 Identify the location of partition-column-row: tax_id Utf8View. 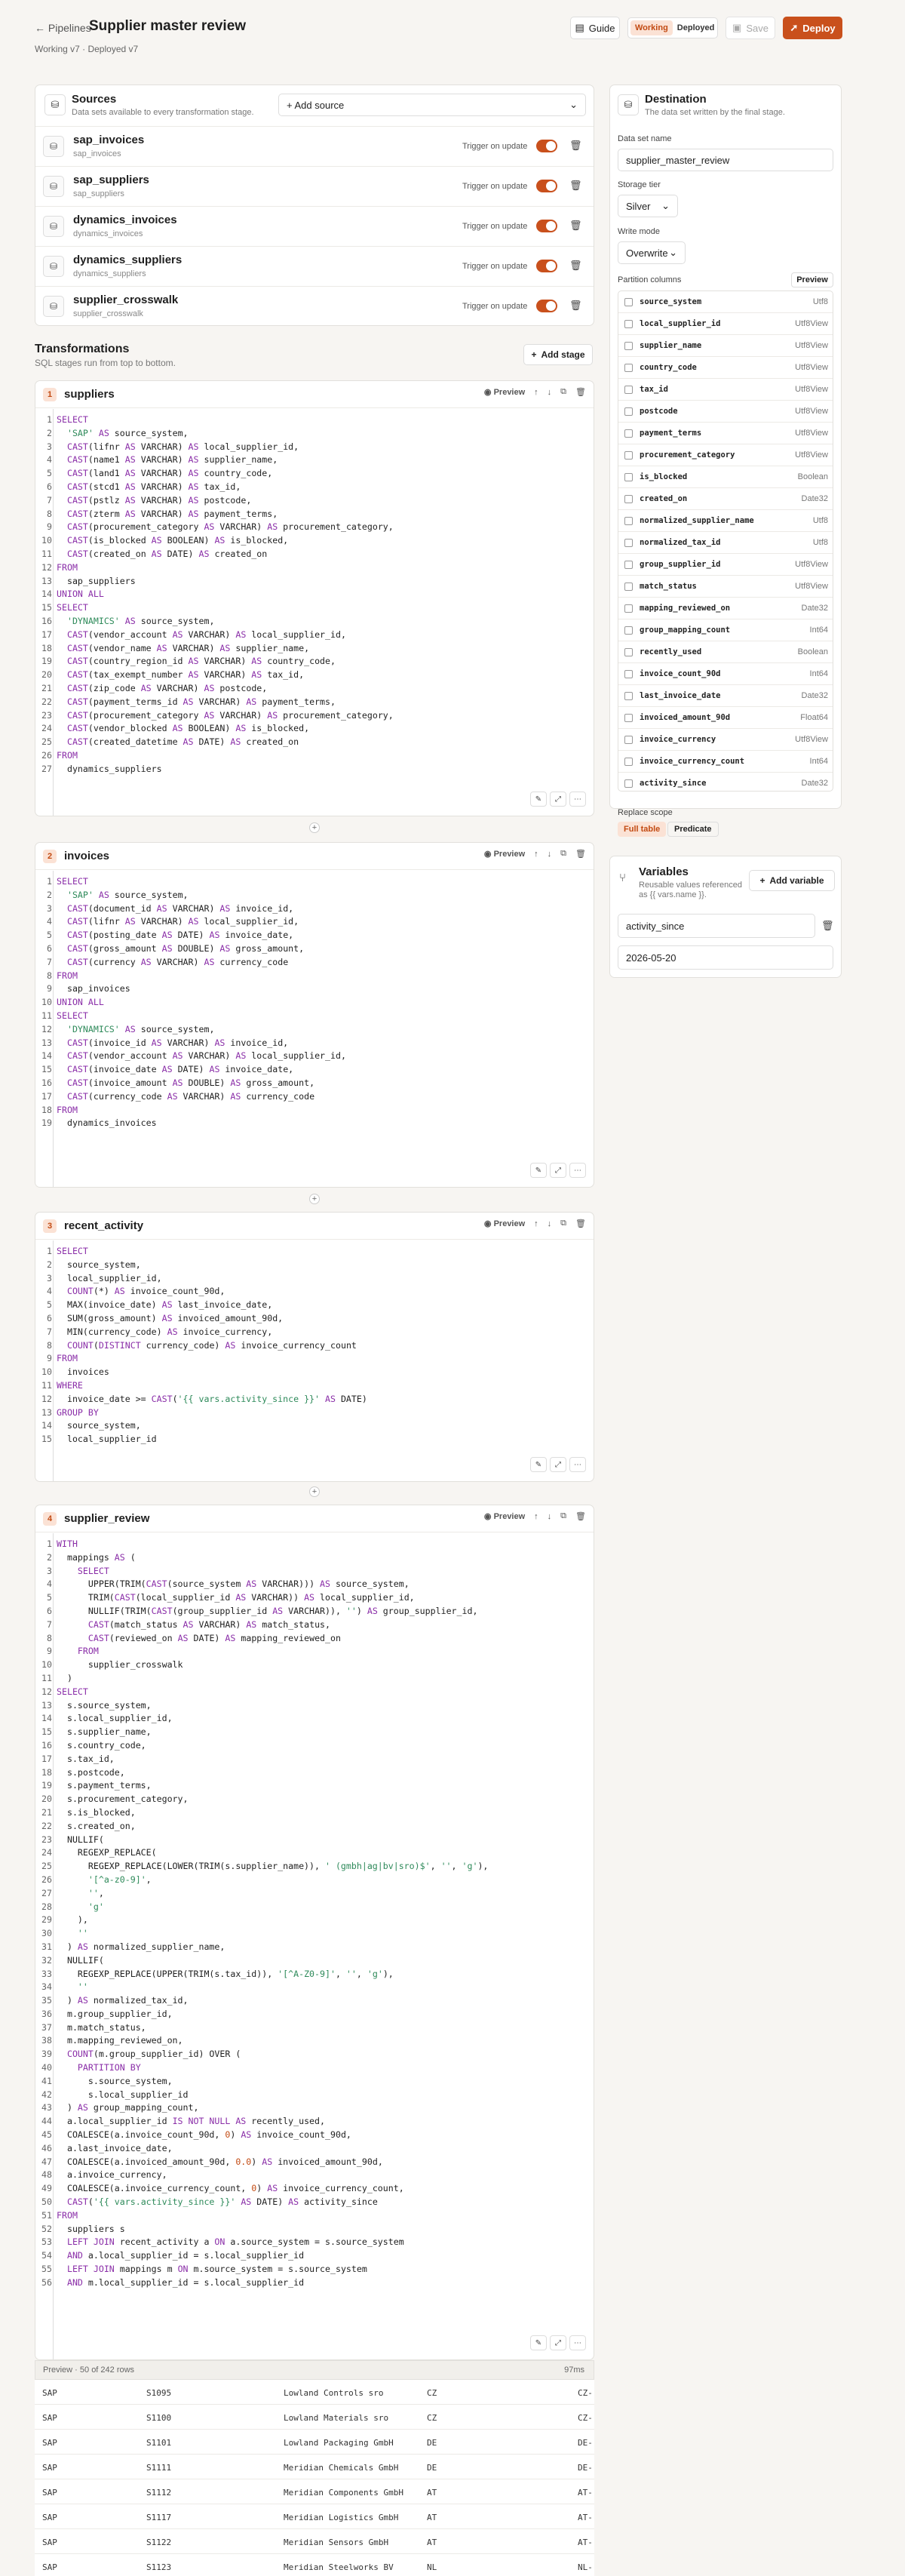
(725, 390).